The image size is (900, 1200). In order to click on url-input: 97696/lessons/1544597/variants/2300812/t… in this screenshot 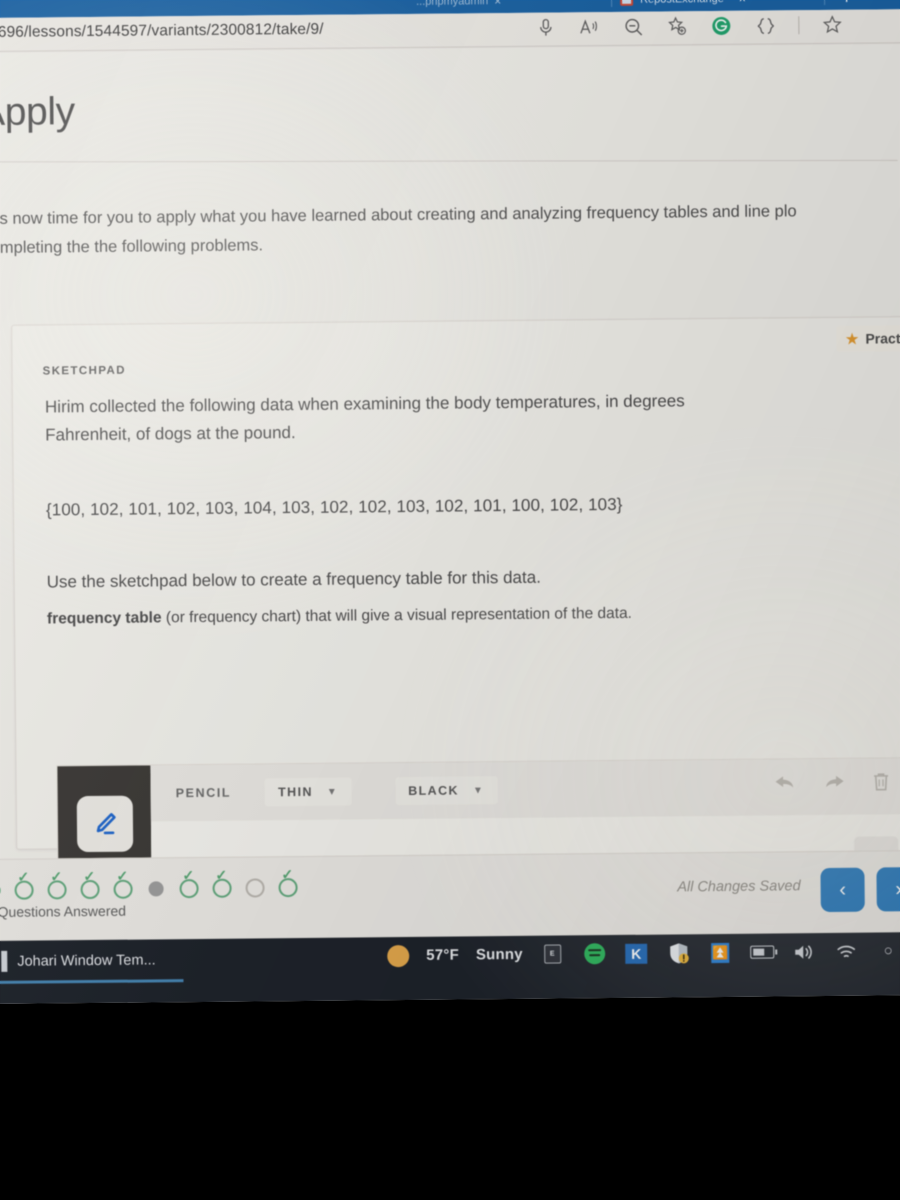, I will do `click(162, 31)`.